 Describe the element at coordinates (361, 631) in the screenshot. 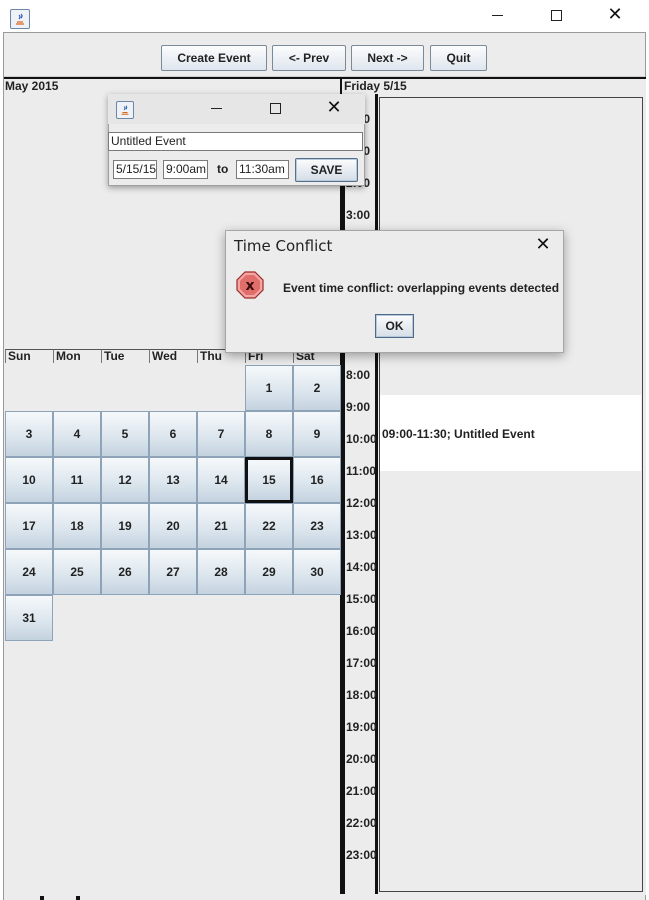

I see `hour-label: 16:00` at that location.